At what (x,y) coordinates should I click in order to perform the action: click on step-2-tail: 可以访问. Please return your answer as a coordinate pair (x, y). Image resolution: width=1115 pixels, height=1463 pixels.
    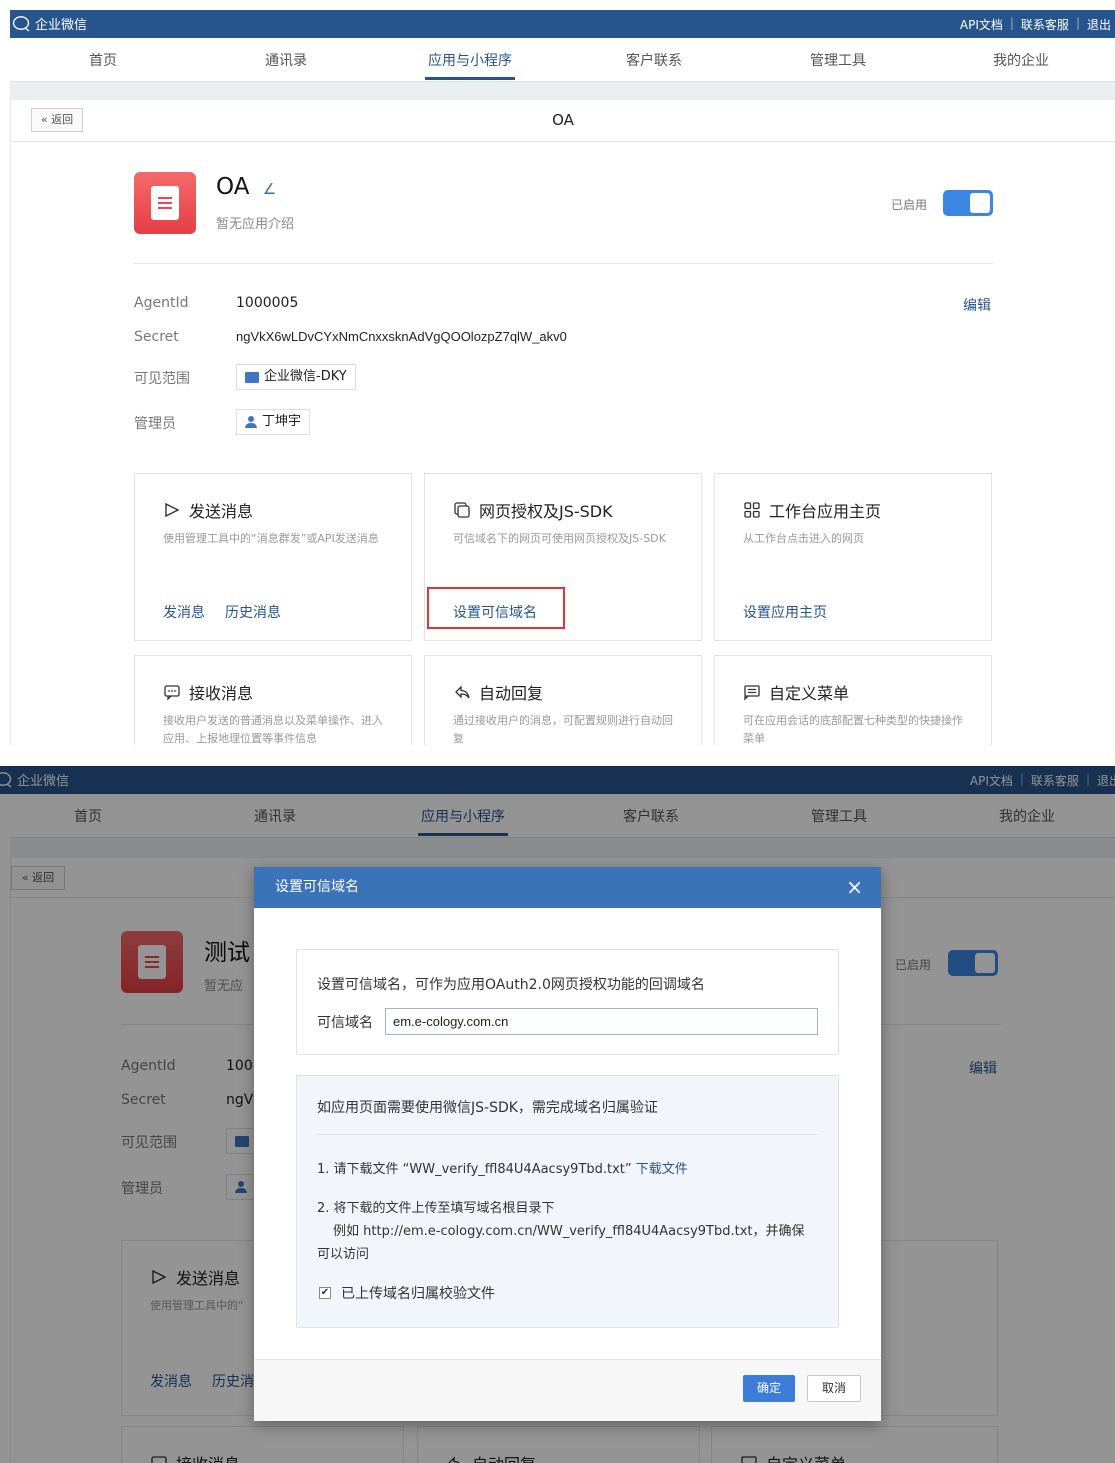
    Looking at the image, I should click on (343, 1254).